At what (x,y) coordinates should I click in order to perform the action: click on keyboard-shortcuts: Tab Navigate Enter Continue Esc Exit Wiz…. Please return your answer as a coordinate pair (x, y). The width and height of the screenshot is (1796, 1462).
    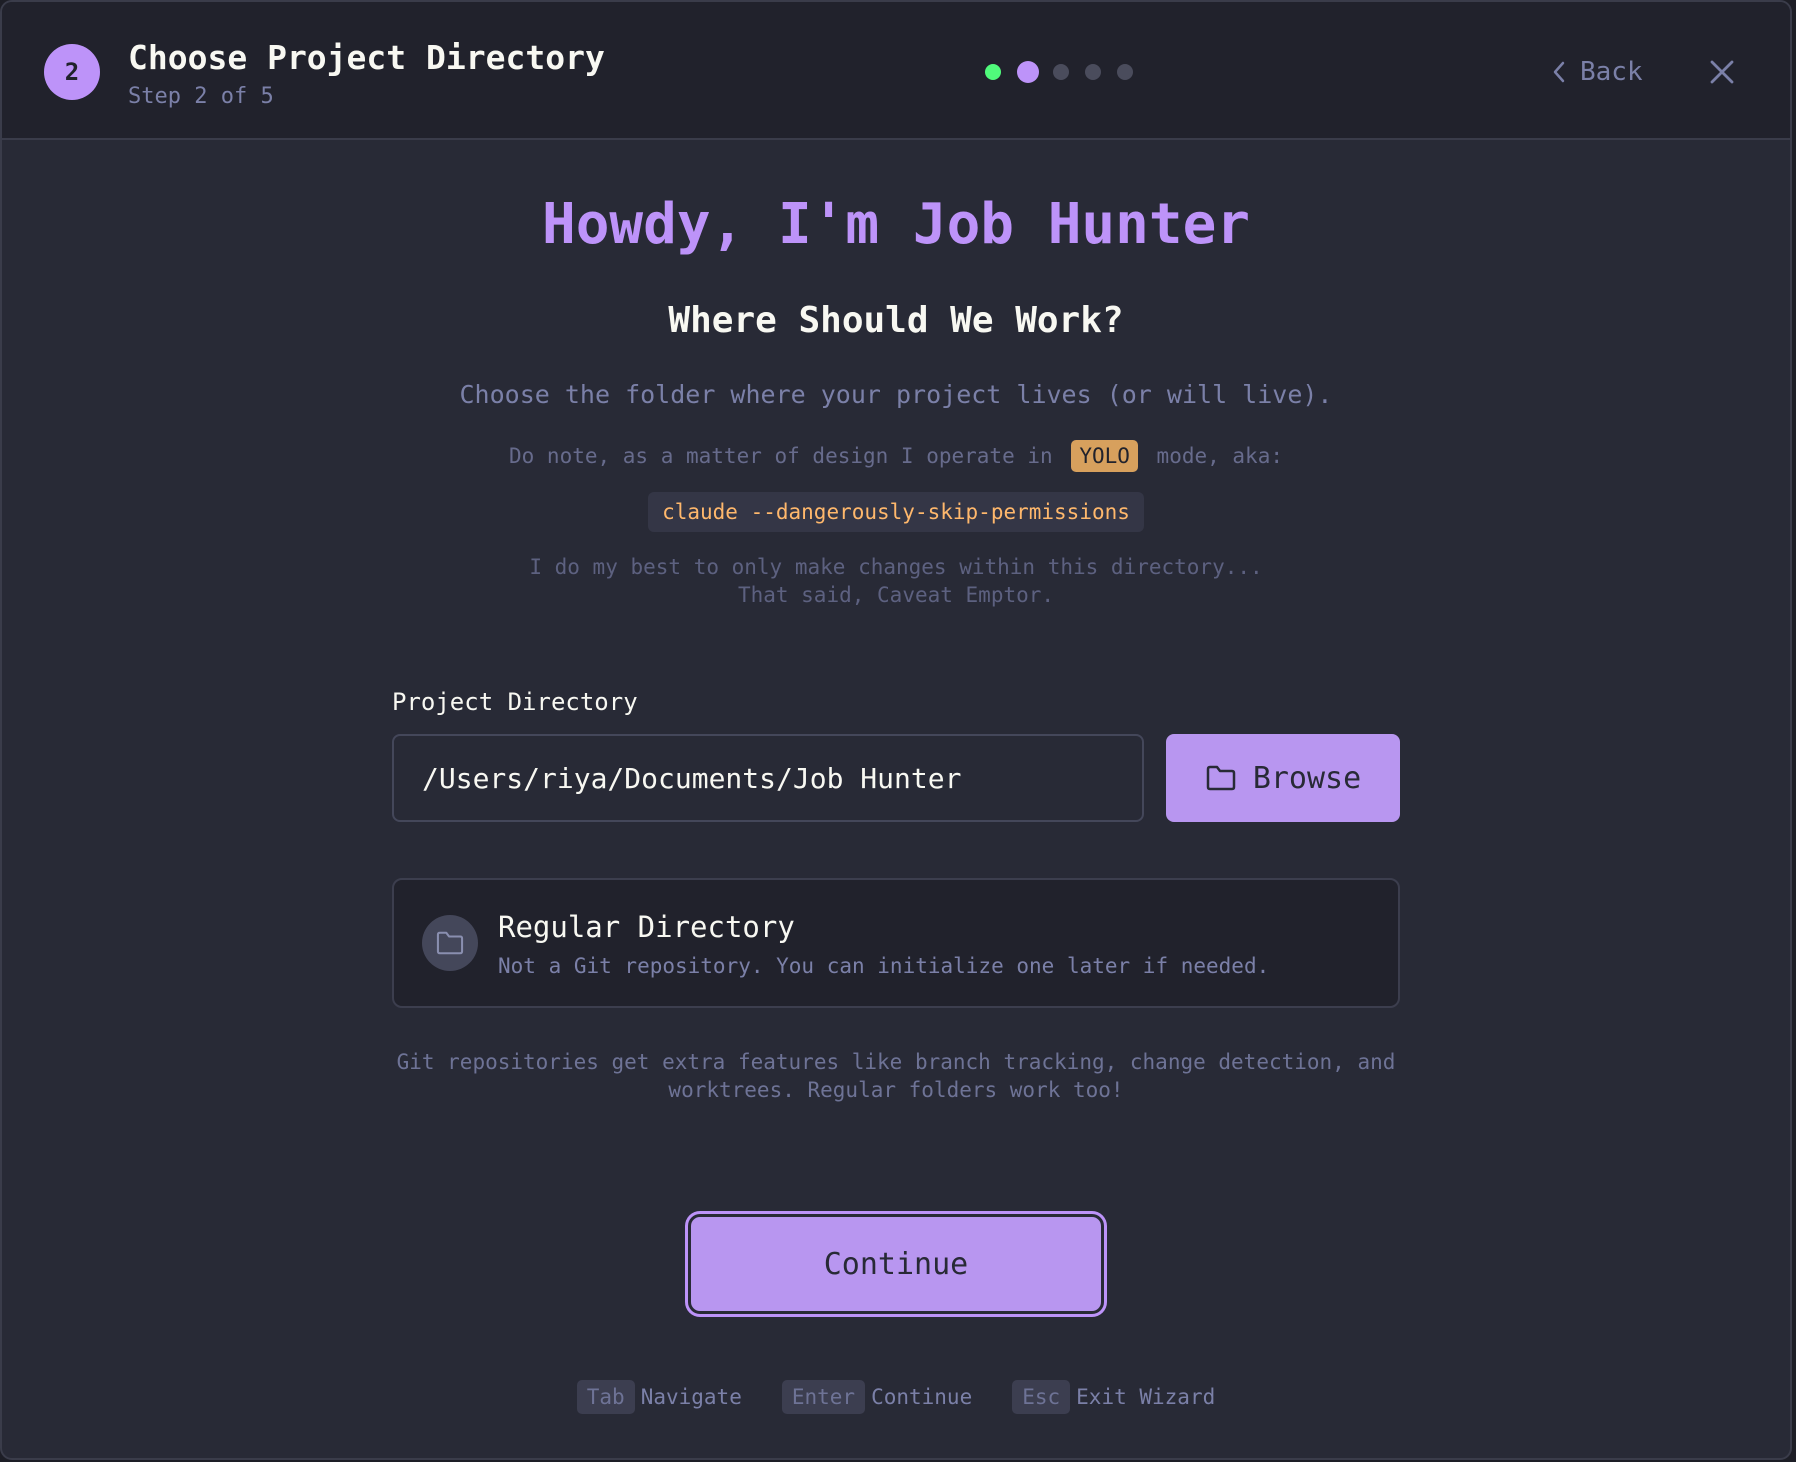
    Looking at the image, I should click on (896, 1397).